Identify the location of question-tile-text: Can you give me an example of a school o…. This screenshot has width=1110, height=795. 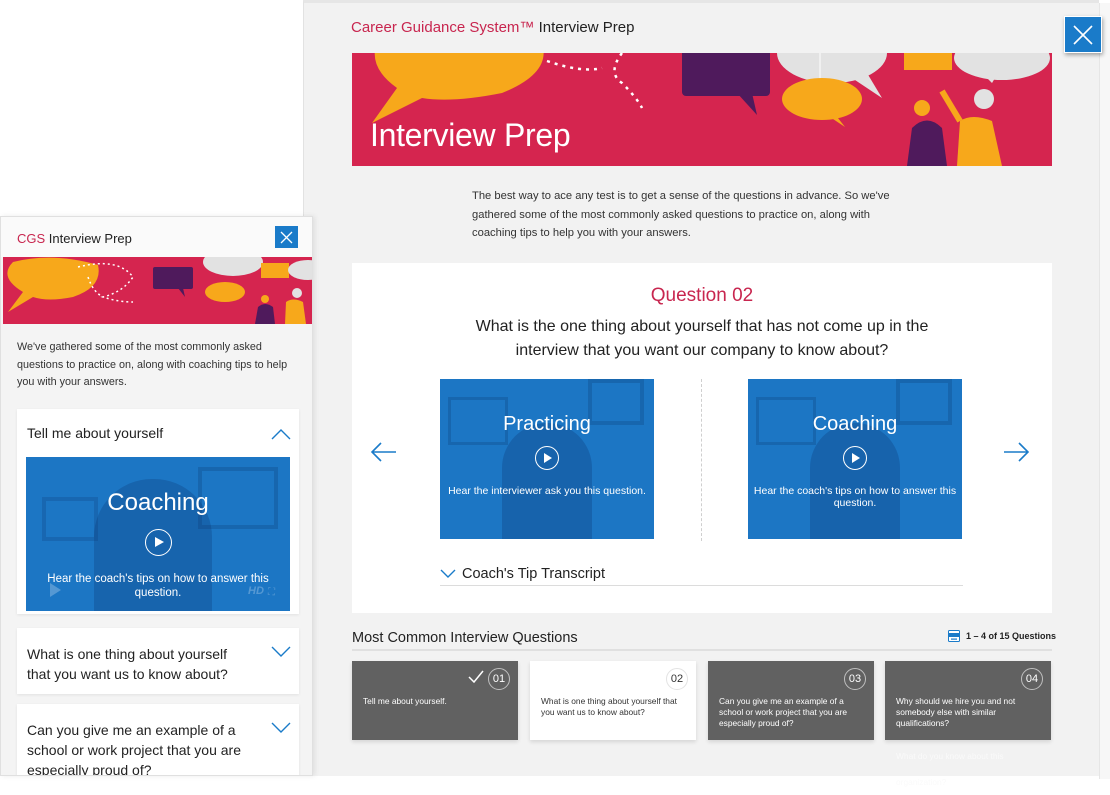
(783, 712).